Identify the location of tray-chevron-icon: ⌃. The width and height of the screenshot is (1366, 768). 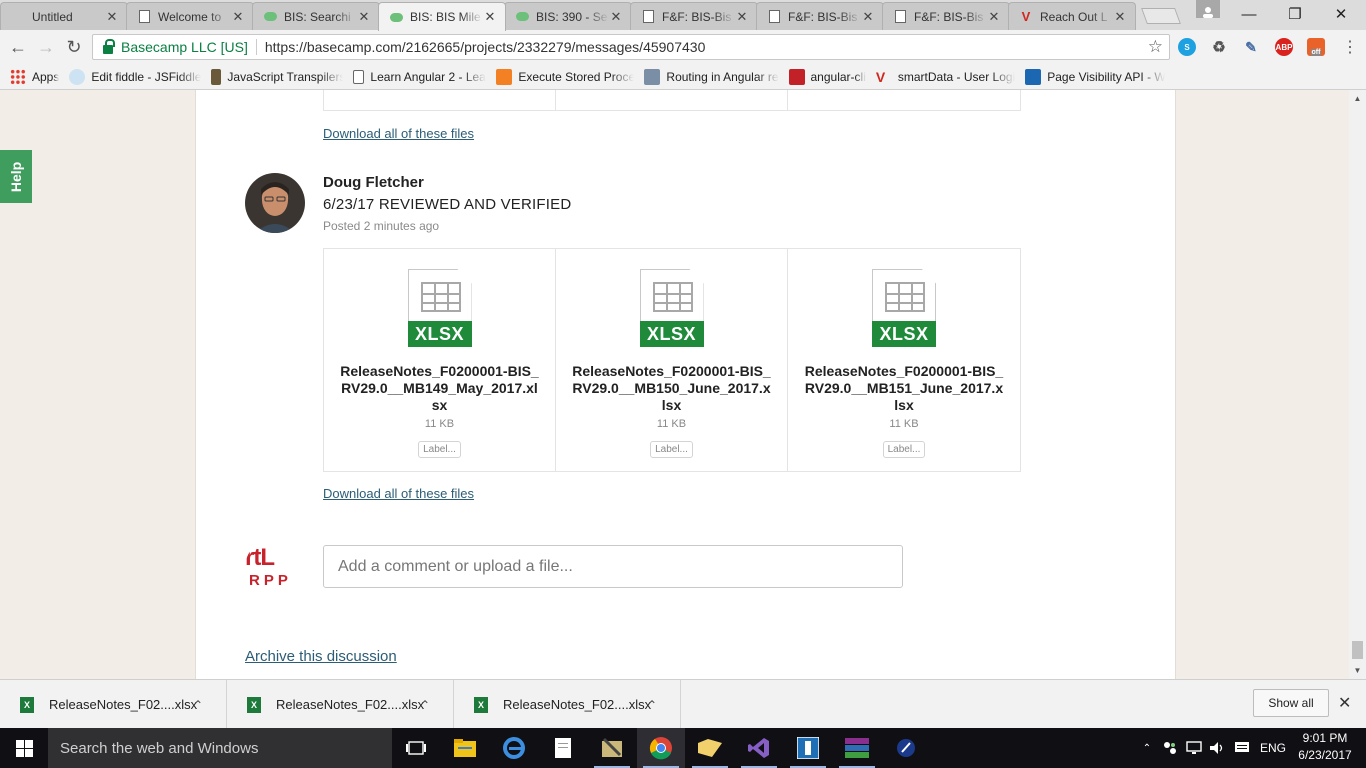
(1147, 748).